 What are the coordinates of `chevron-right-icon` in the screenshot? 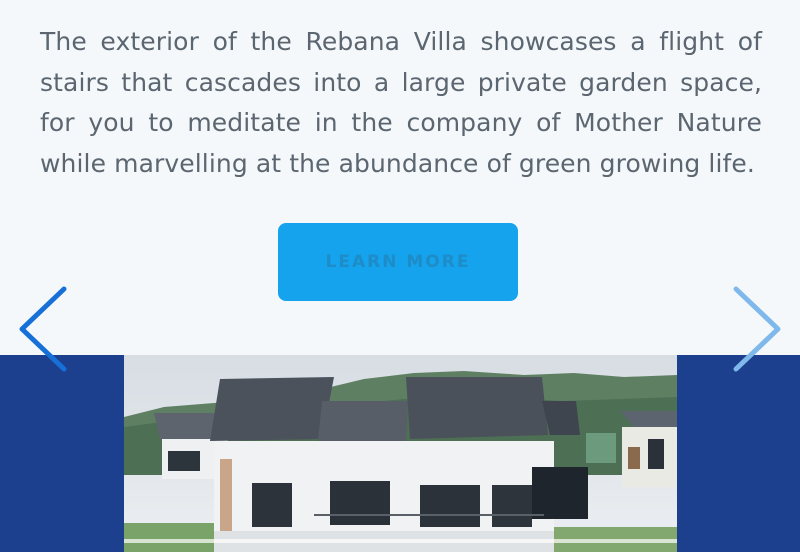 It's located at (758, 329).